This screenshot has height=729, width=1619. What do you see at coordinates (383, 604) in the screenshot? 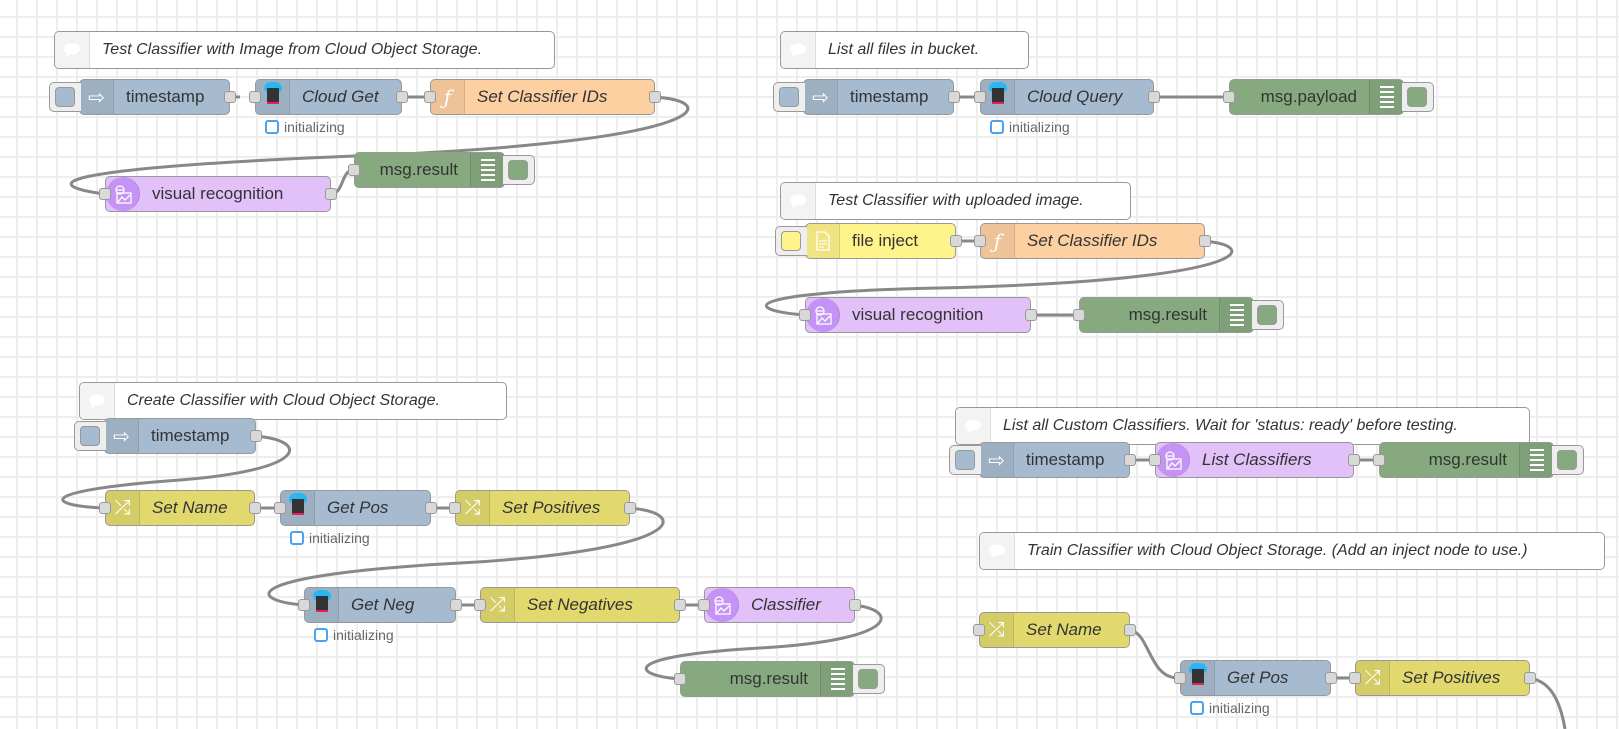
I see `node-label: Get Neg` at bounding box center [383, 604].